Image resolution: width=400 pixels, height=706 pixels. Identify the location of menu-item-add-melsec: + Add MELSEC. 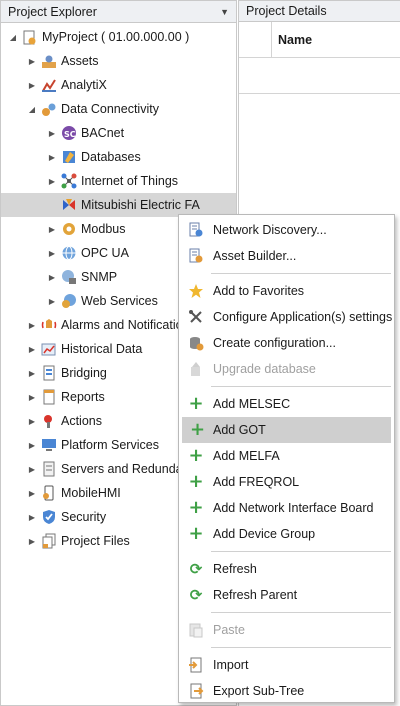
(286, 404).